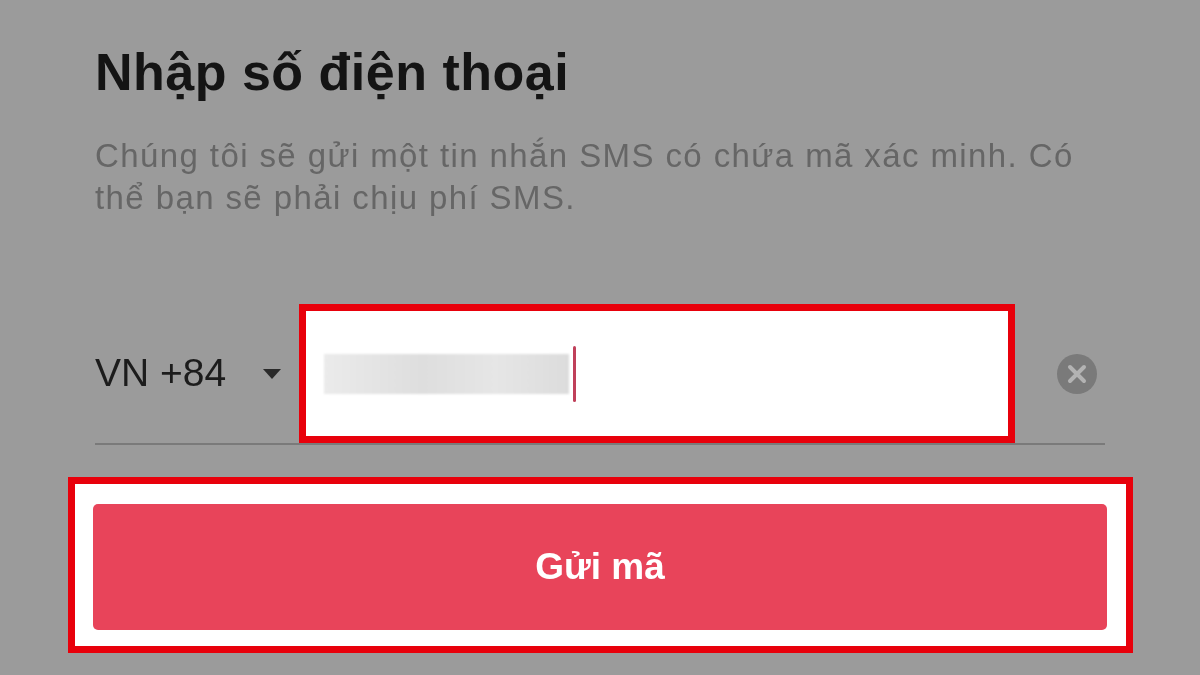 This screenshot has height=675, width=1200. I want to click on clear-button, so click(1077, 373).